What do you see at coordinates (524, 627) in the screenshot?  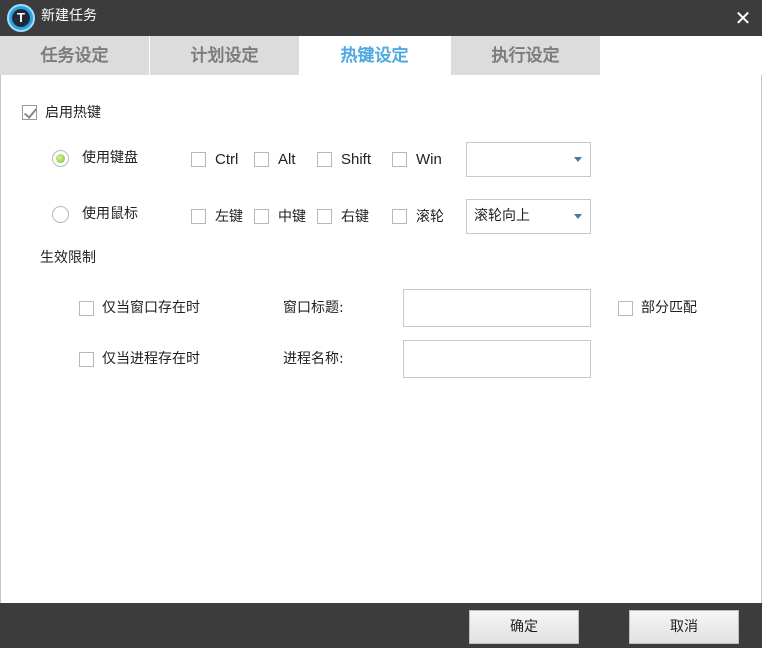 I see `ok-button: 确定` at bounding box center [524, 627].